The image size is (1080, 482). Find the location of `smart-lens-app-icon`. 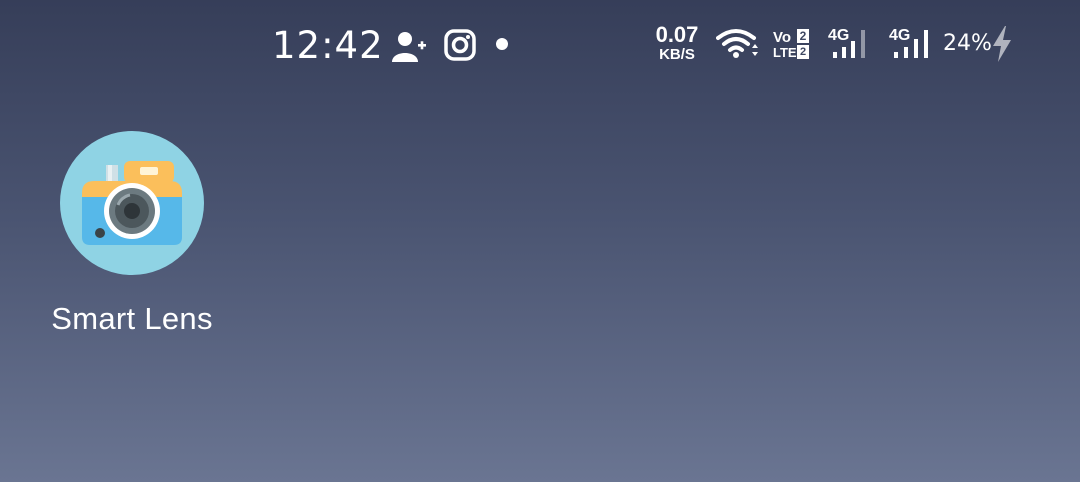

smart-lens-app-icon is located at coordinates (132, 203).